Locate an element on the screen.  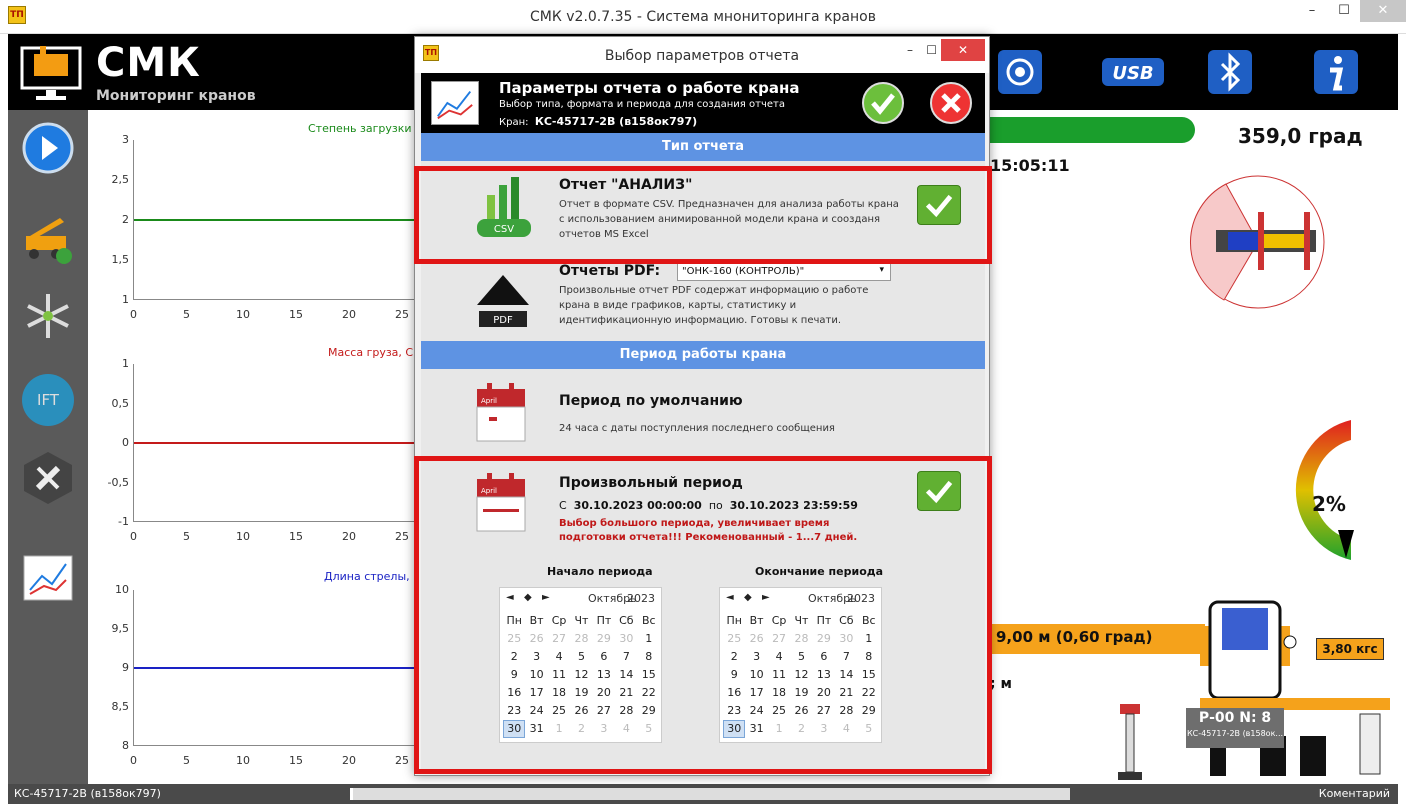
boom-label: 9,00 м (0,60 град) is located at coordinates (1097, 639).